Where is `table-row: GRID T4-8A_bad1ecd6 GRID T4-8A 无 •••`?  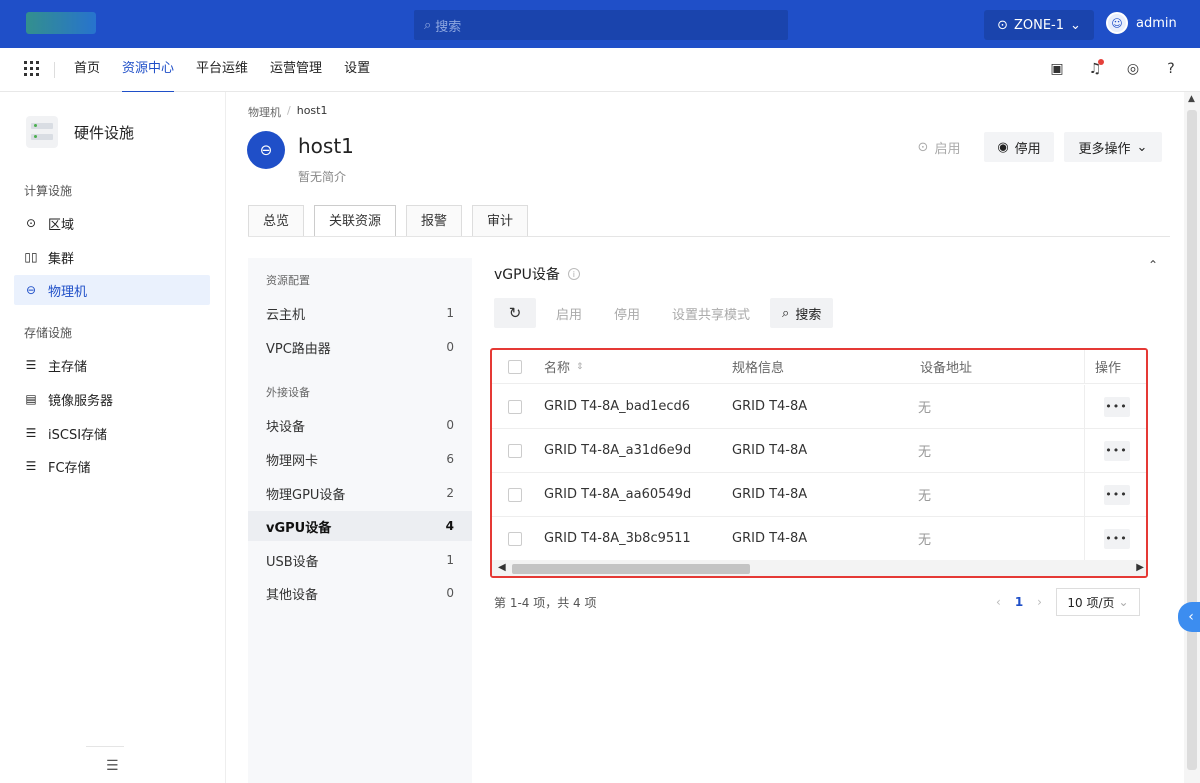
table-row: GRID T4-8A_bad1ecd6 GRID T4-8A 无 ••• is located at coordinates (819, 407).